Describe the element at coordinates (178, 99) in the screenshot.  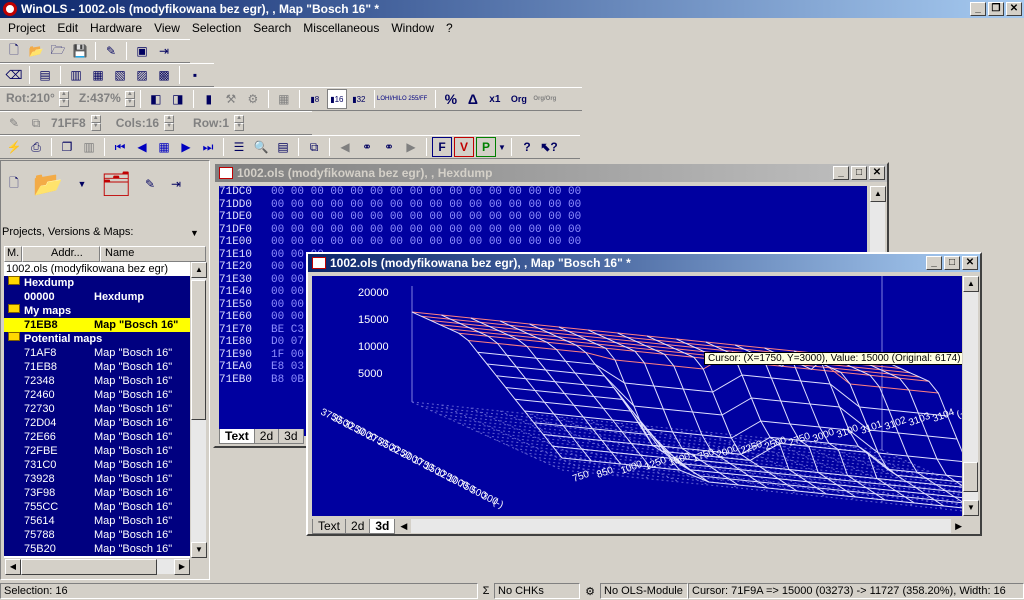
I see `view-grid-icon: ◨` at that location.